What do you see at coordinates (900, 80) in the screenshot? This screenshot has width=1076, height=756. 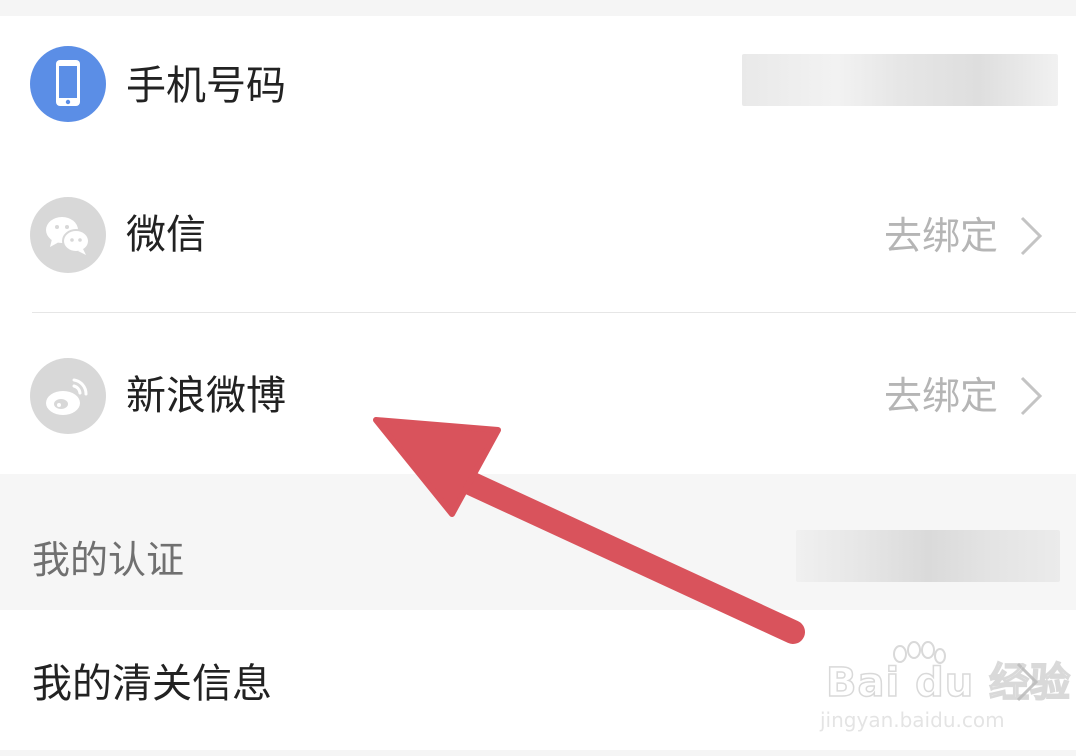 I see `phone-number-blurred` at bounding box center [900, 80].